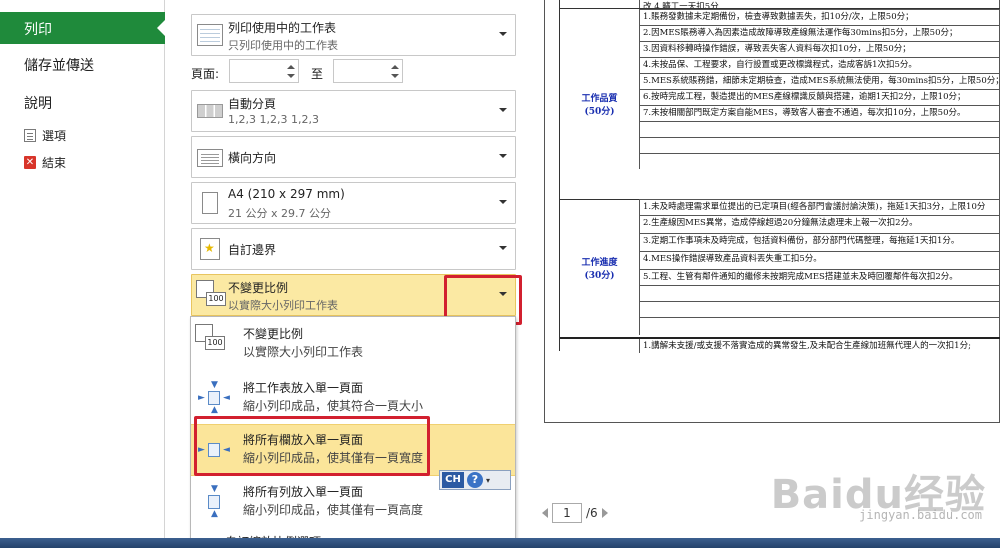 The height and width of the screenshot is (548, 1000). I want to click on page-navigator: 1 /6, so click(575, 513).